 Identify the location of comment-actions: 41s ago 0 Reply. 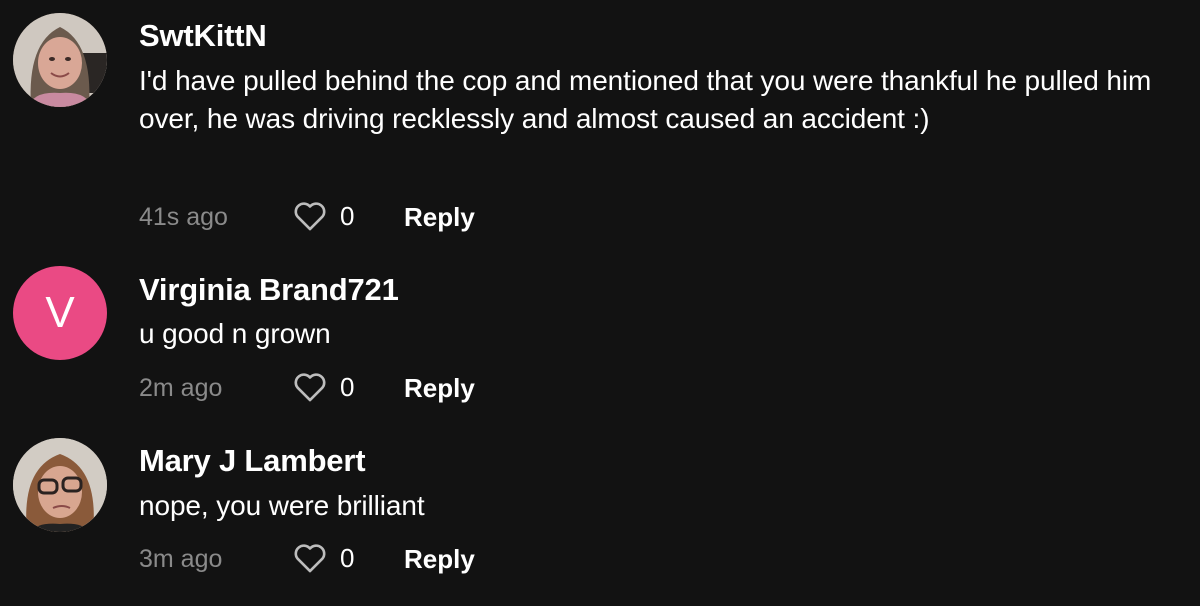
(389, 220).